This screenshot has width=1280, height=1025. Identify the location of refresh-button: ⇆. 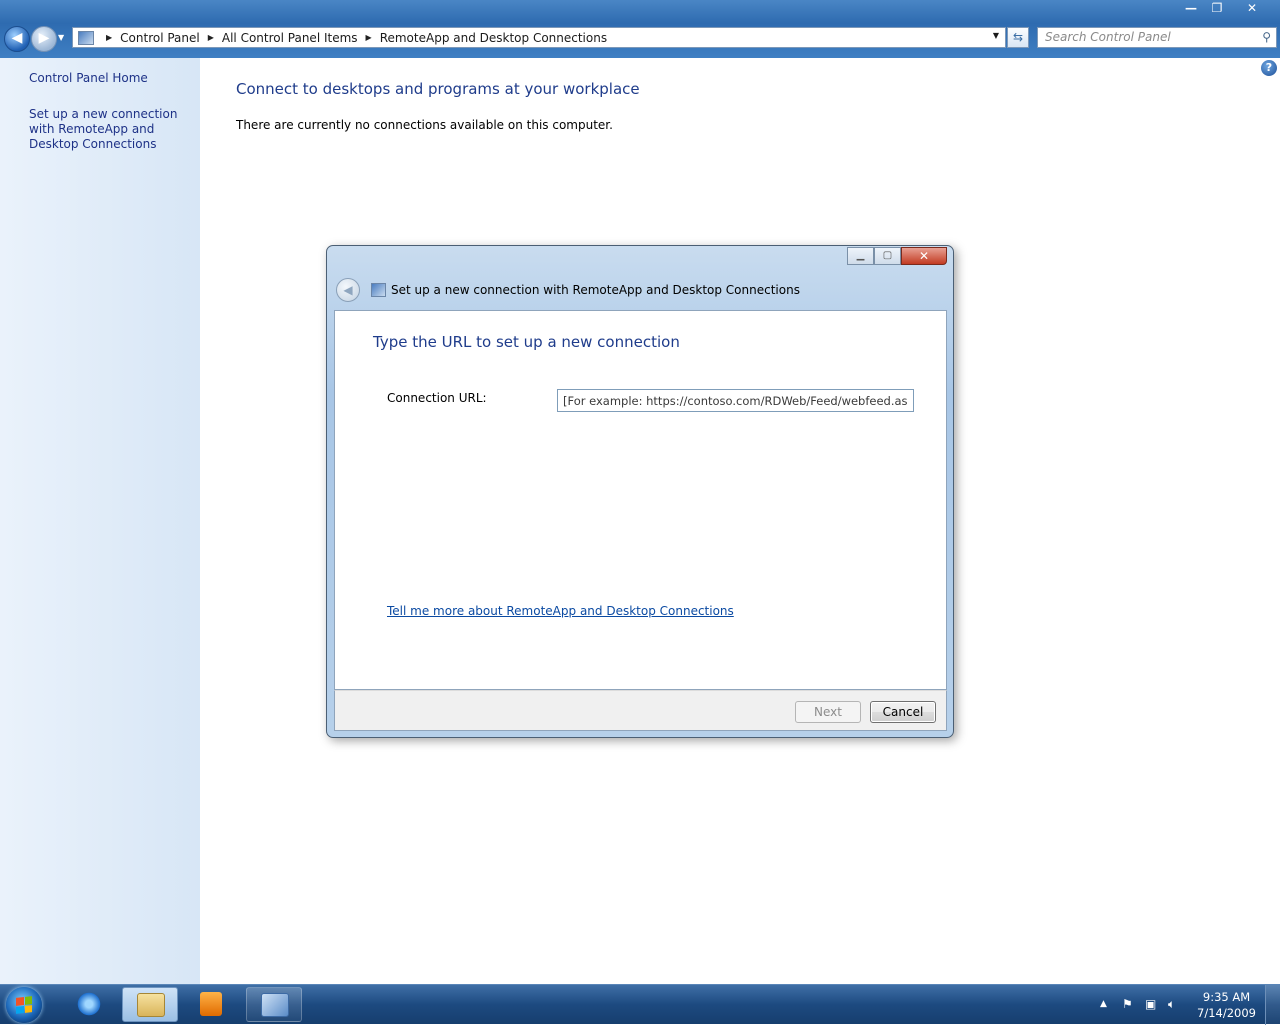
(1018, 37).